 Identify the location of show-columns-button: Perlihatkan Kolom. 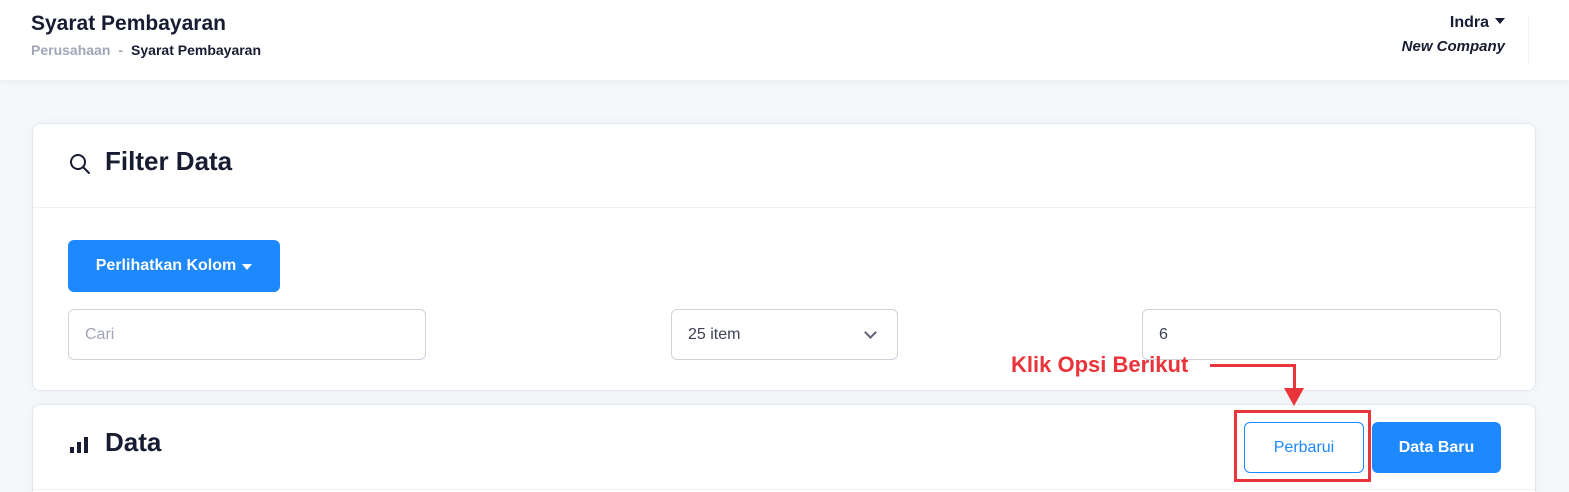
(174, 266).